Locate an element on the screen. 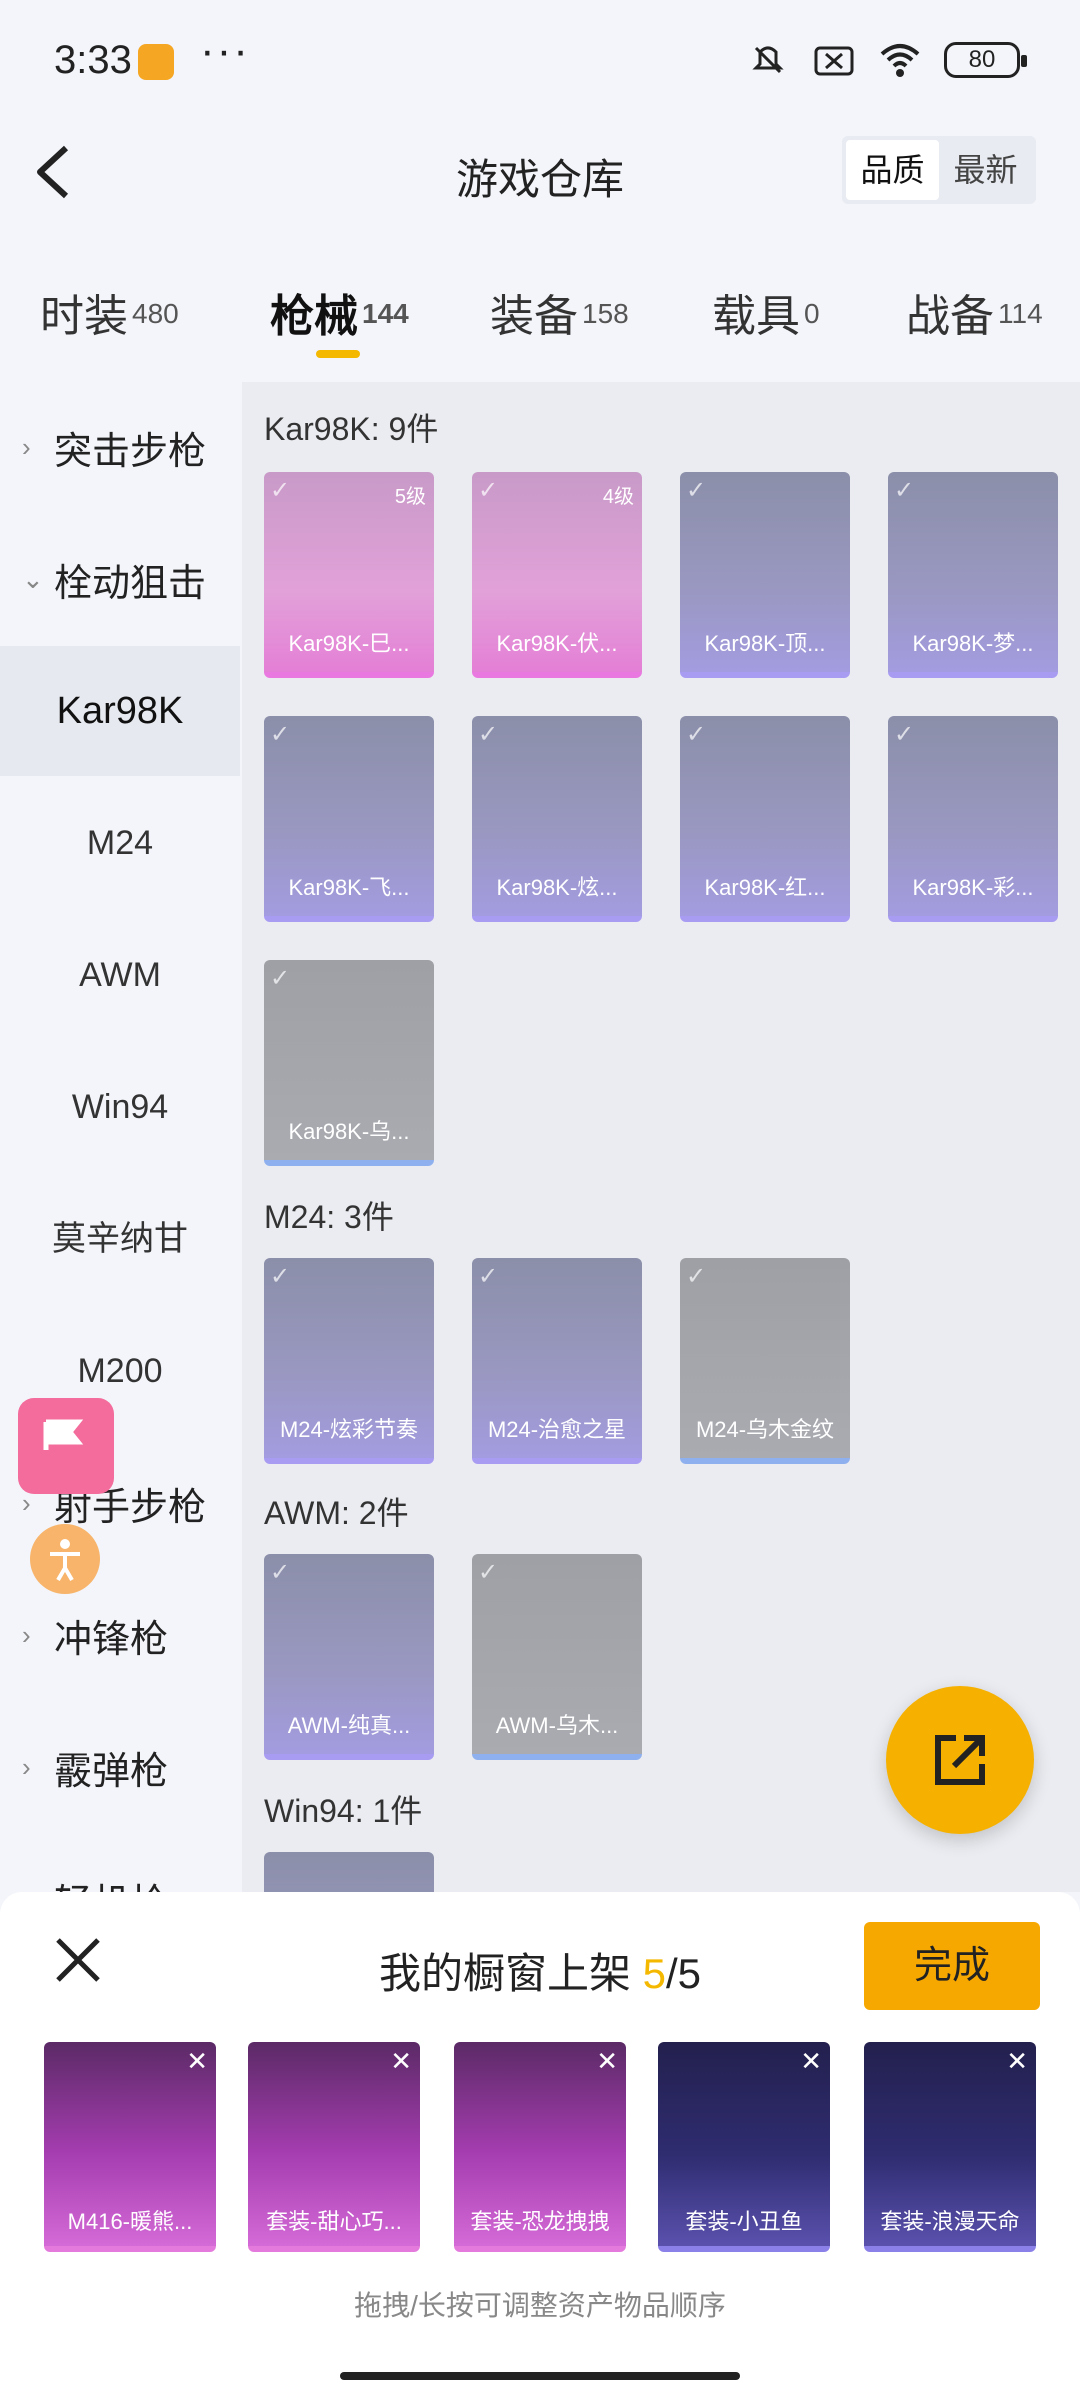 The width and height of the screenshot is (1080, 2400). accessibility-button is located at coordinates (65, 1559).